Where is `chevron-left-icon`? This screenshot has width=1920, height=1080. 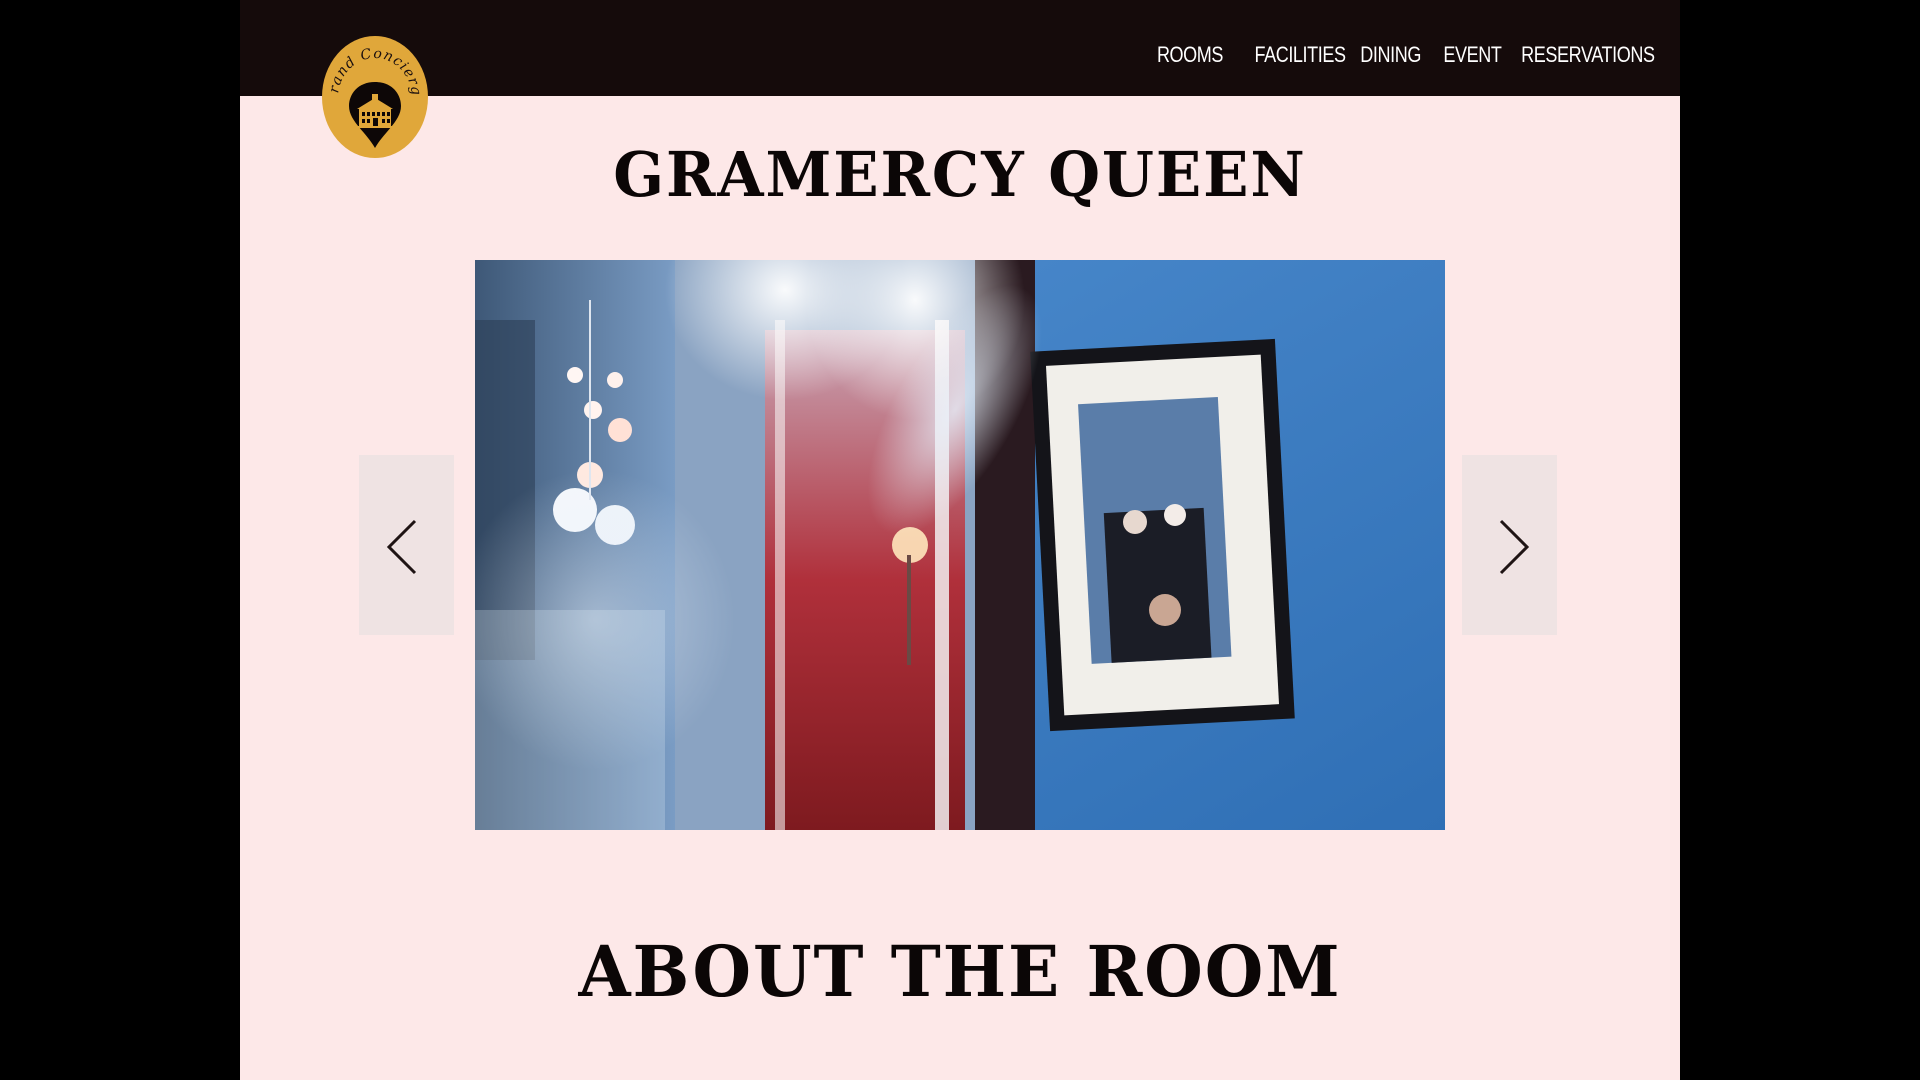
chevron-left-icon is located at coordinates (401, 547).